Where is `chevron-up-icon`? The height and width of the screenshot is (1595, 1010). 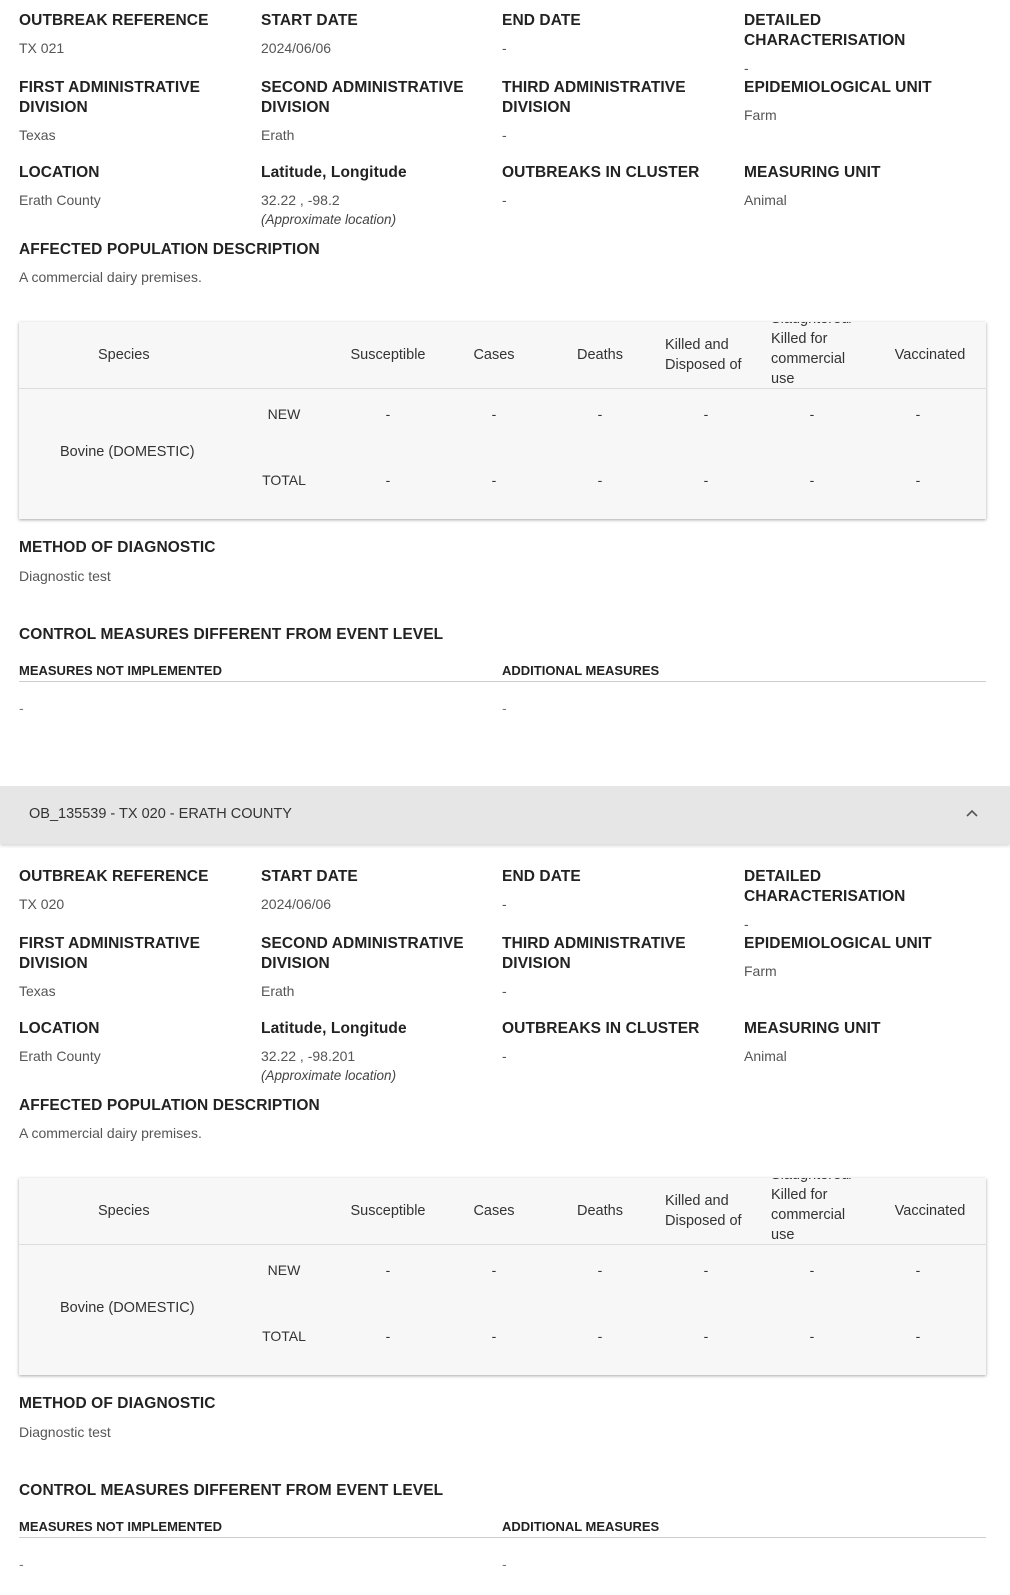
chevron-up-icon is located at coordinates (972, 814).